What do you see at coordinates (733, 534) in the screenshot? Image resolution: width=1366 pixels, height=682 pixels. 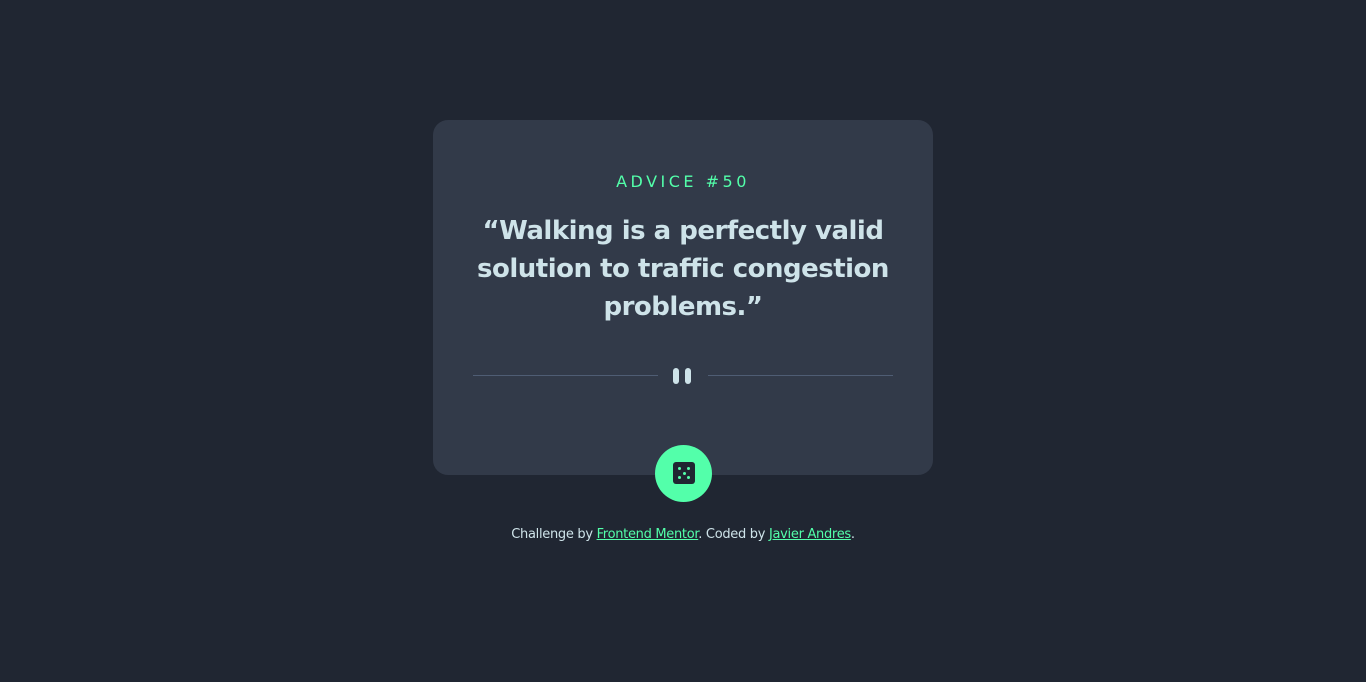 I see `attribution-middle: . Coded by` at bounding box center [733, 534].